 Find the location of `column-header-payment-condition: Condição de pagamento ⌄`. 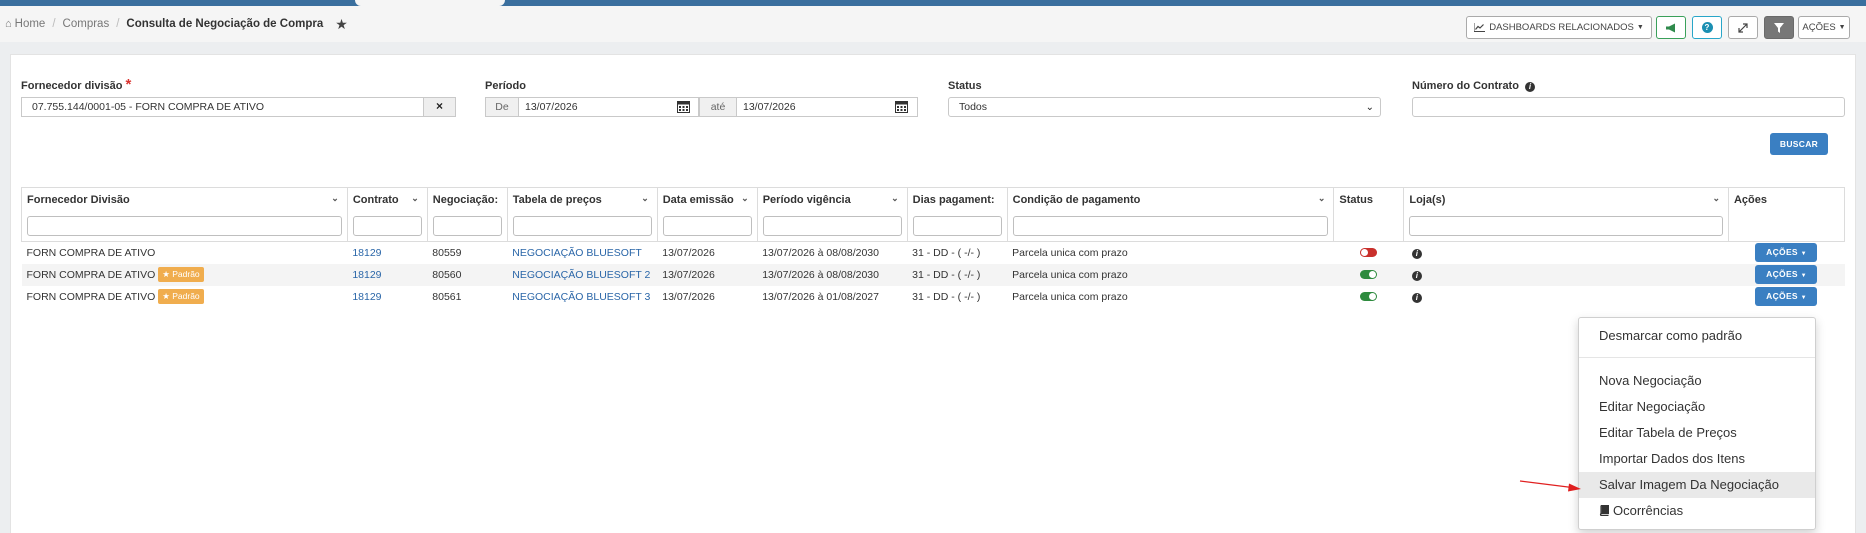

column-header-payment-condition: Condição de pagamento ⌄ is located at coordinates (1170, 199).